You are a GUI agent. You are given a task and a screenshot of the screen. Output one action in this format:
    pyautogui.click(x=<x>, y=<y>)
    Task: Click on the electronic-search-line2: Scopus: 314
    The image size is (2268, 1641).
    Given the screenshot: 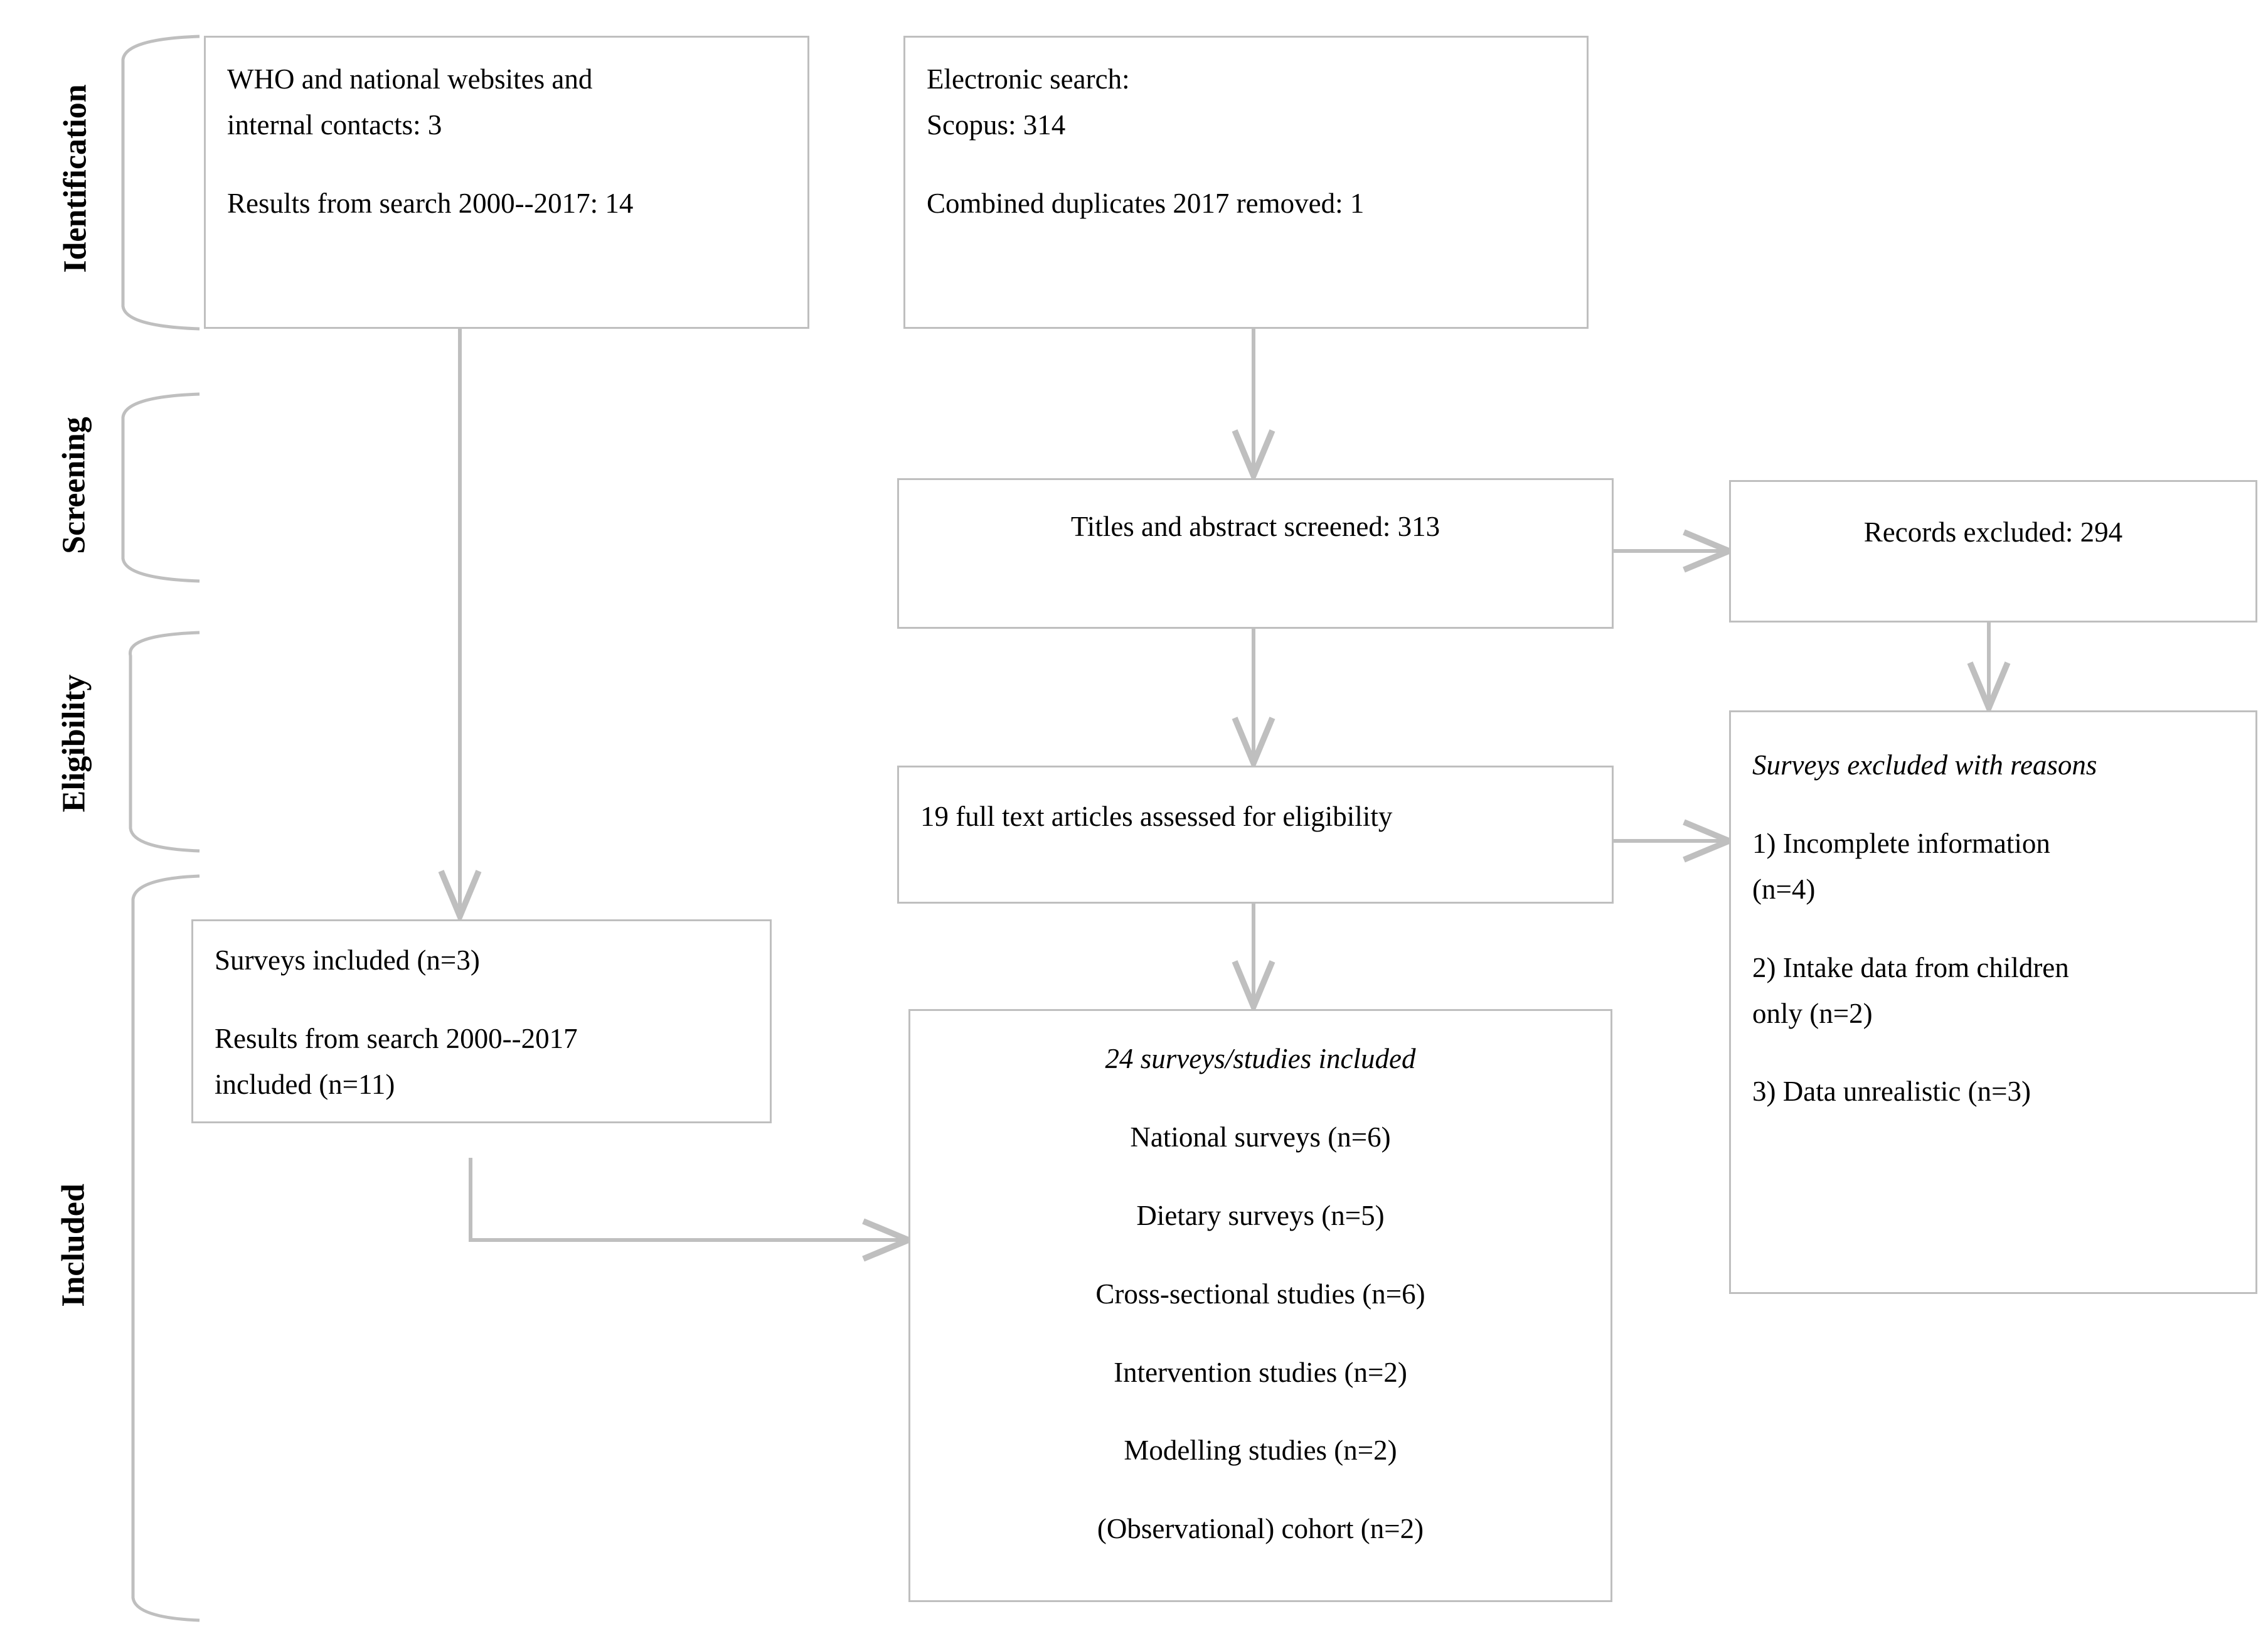 What is the action you would take?
    pyautogui.click(x=996, y=125)
    